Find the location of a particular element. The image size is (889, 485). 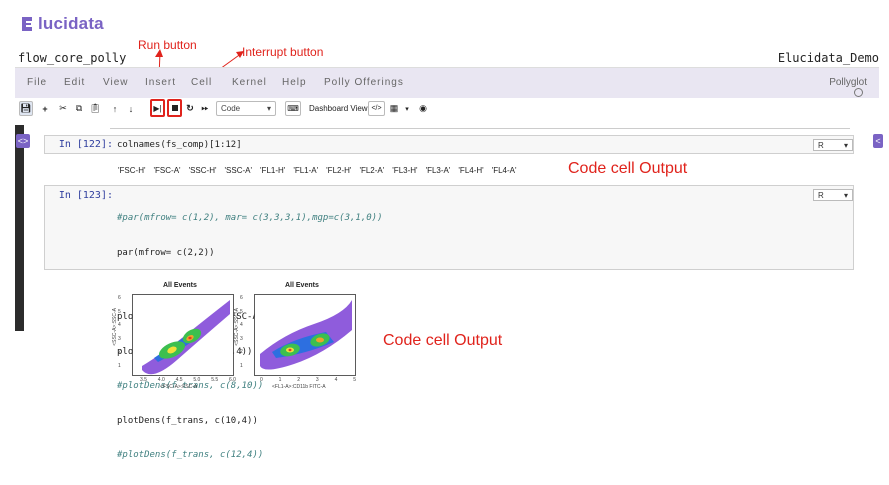

chevron-left-icon: < is located at coordinates (878, 141).